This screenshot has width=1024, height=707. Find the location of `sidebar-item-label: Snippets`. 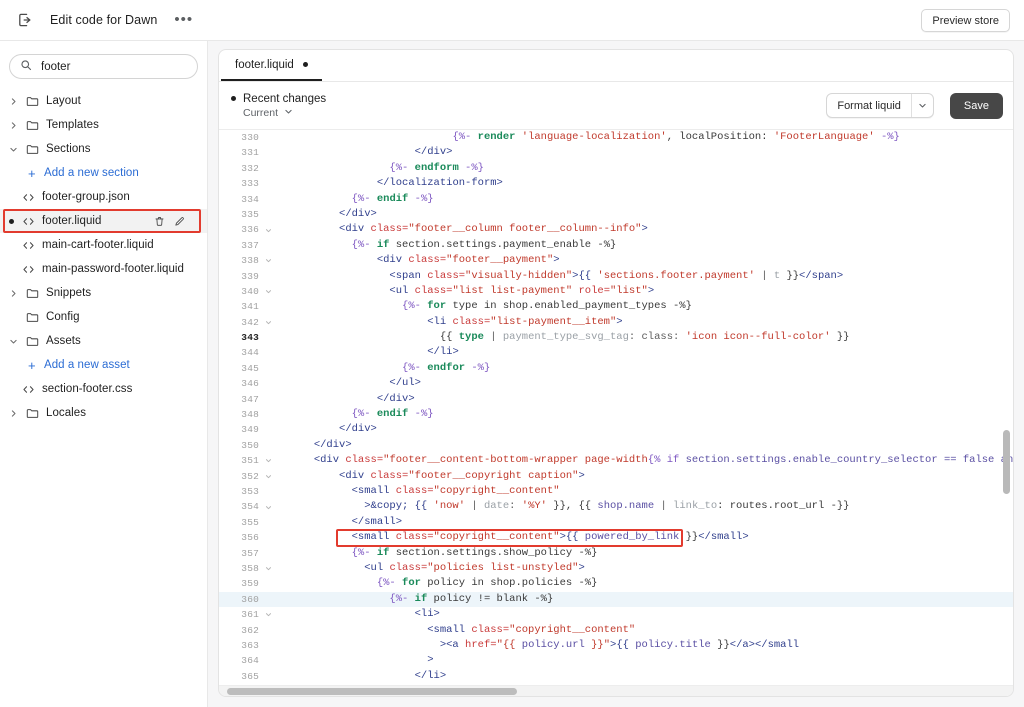

sidebar-item-label: Snippets is located at coordinates (69, 293).